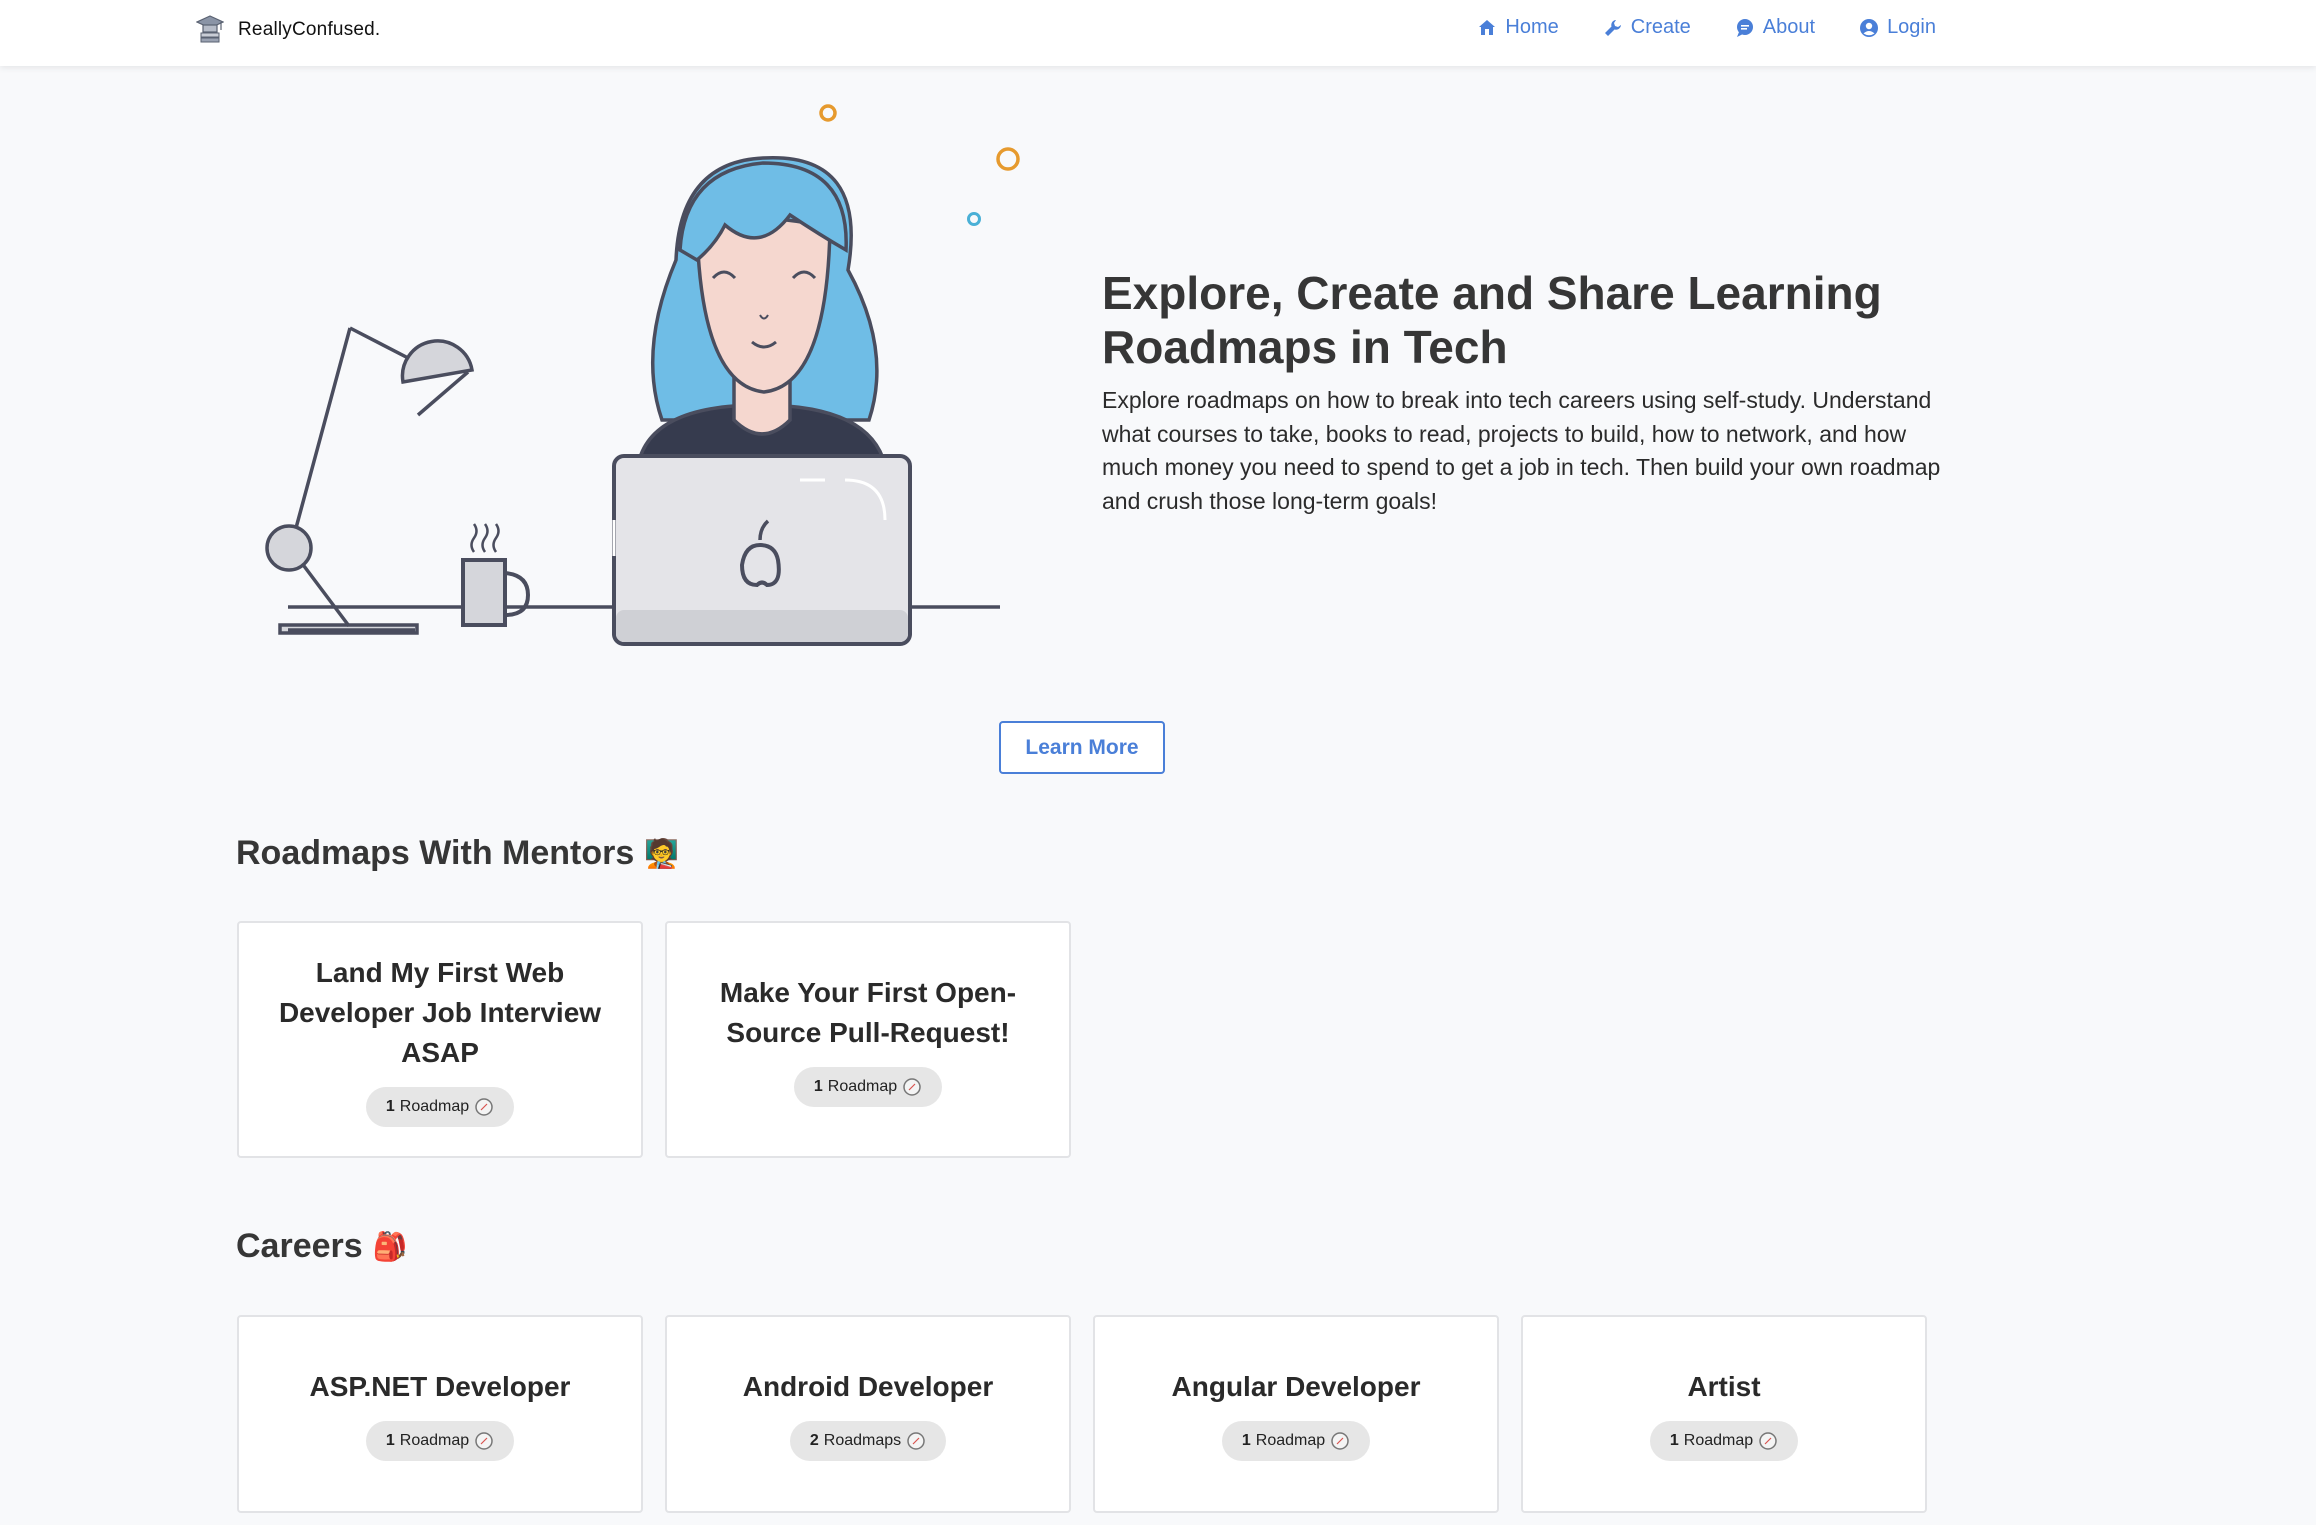  I want to click on roadmap-unit: Roadmaps, so click(862, 1440).